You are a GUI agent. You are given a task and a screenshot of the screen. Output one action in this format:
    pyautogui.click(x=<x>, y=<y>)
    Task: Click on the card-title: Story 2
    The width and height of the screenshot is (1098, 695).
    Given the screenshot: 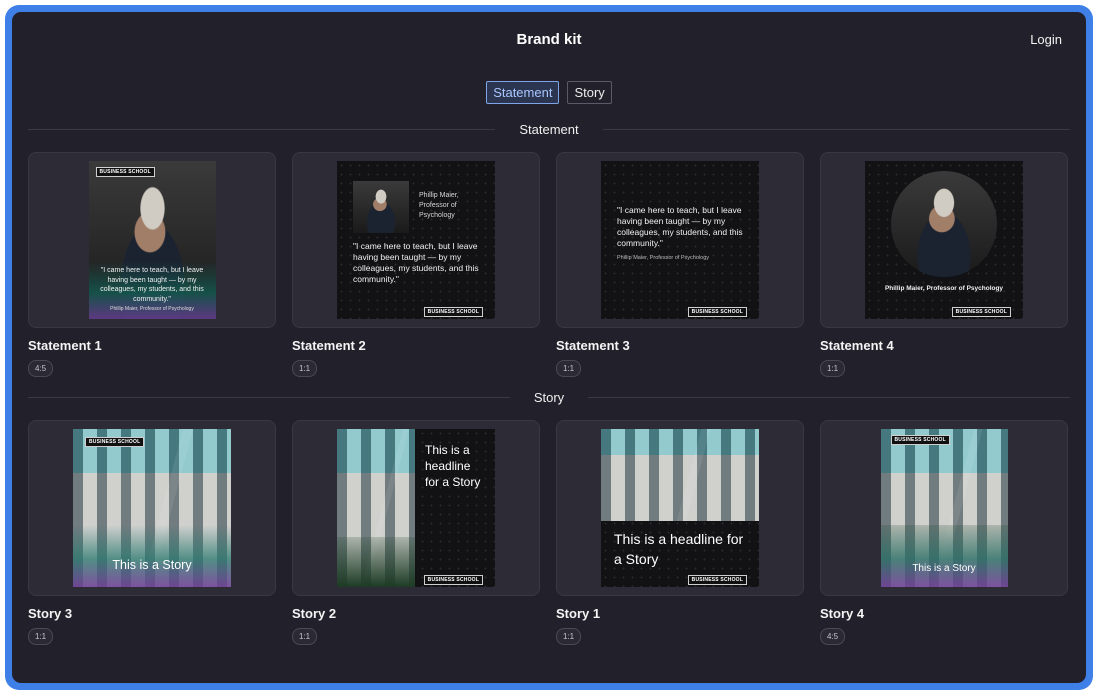 What is the action you would take?
    pyautogui.click(x=314, y=613)
    